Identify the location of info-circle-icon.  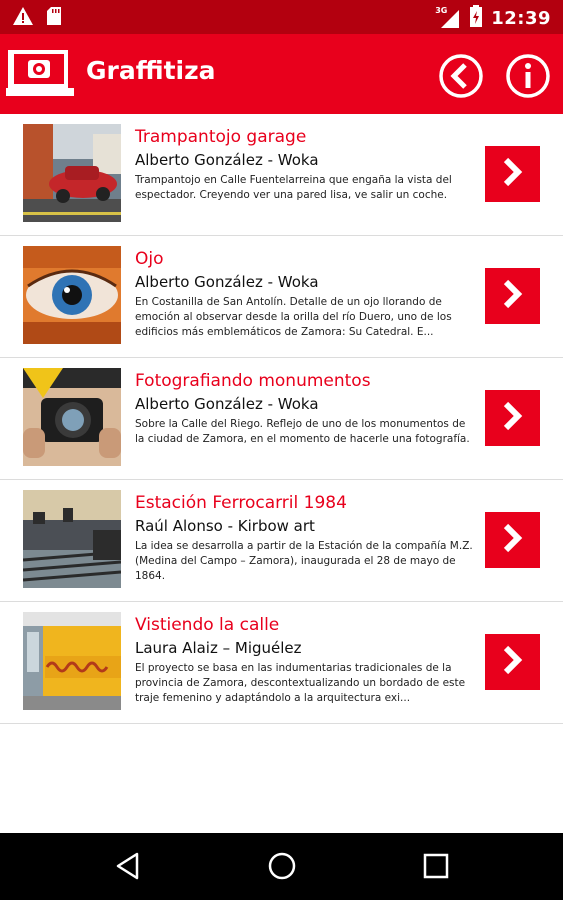
(528, 78).